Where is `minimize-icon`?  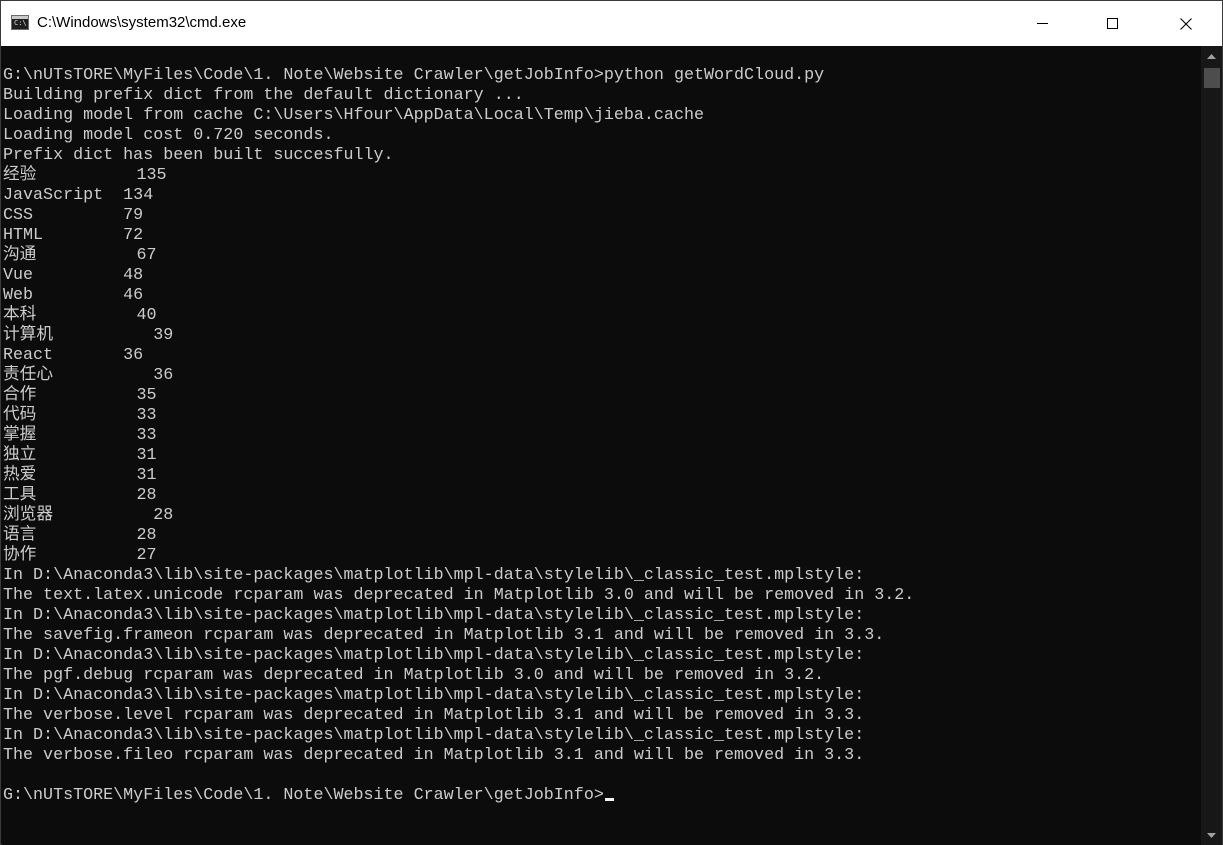 minimize-icon is located at coordinates (1042, 23).